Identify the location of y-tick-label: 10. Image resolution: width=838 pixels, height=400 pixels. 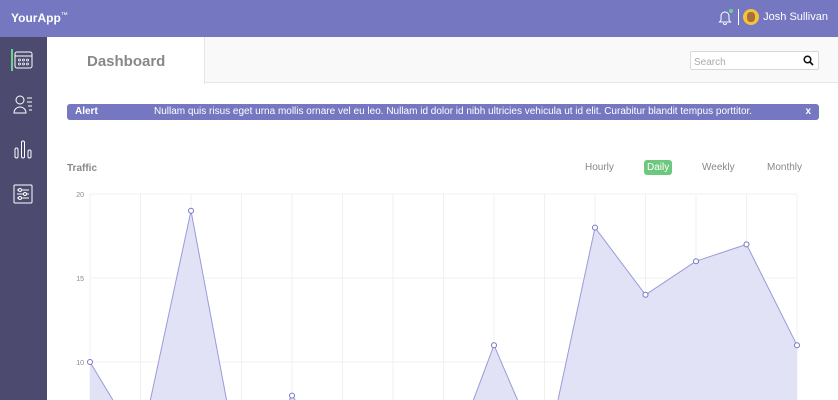
(80, 363).